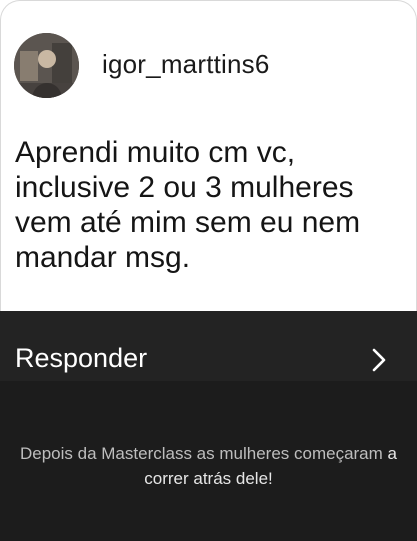 The image size is (417, 541). Describe the element at coordinates (379, 360) in the screenshot. I see `chevron-right-icon` at that location.